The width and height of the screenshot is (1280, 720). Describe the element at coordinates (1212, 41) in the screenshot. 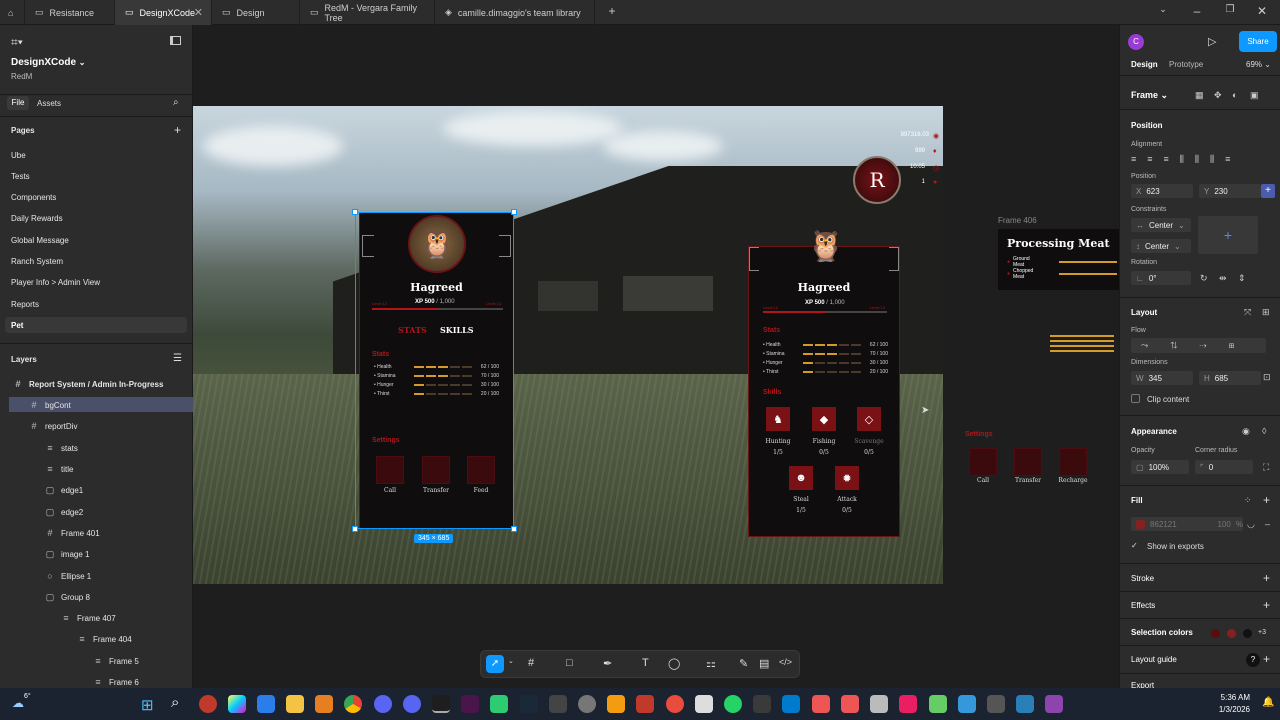

I see `play-icon: ▷` at that location.